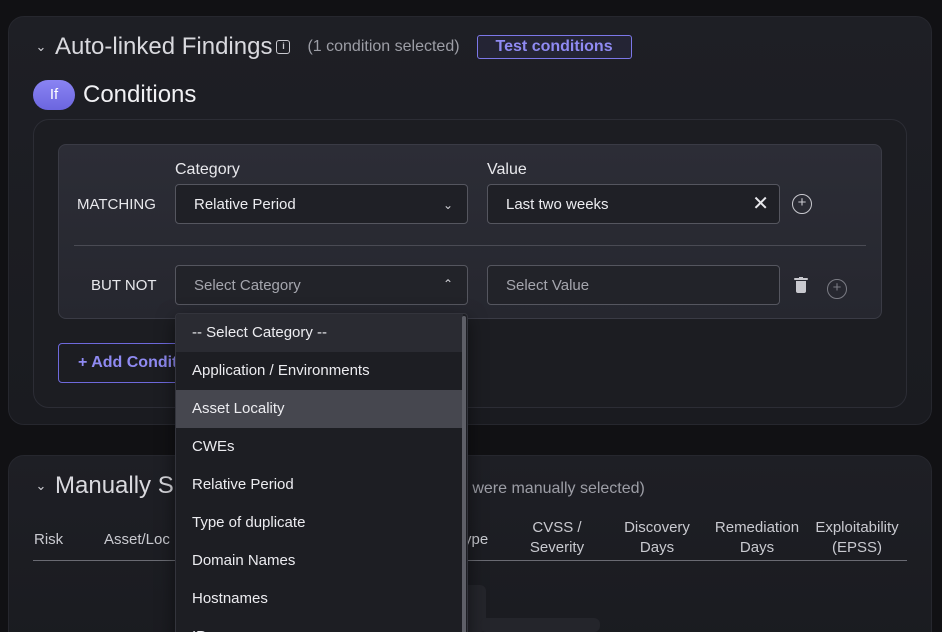 This screenshot has height=632, width=942. I want to click on trash-icon, so click(801, 285).